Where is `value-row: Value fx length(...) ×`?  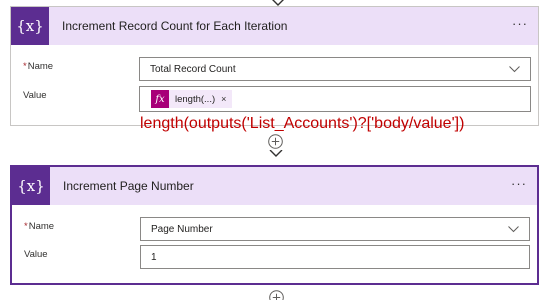 value-row: Value fx length(...) × is located at coordinates (274, 99).